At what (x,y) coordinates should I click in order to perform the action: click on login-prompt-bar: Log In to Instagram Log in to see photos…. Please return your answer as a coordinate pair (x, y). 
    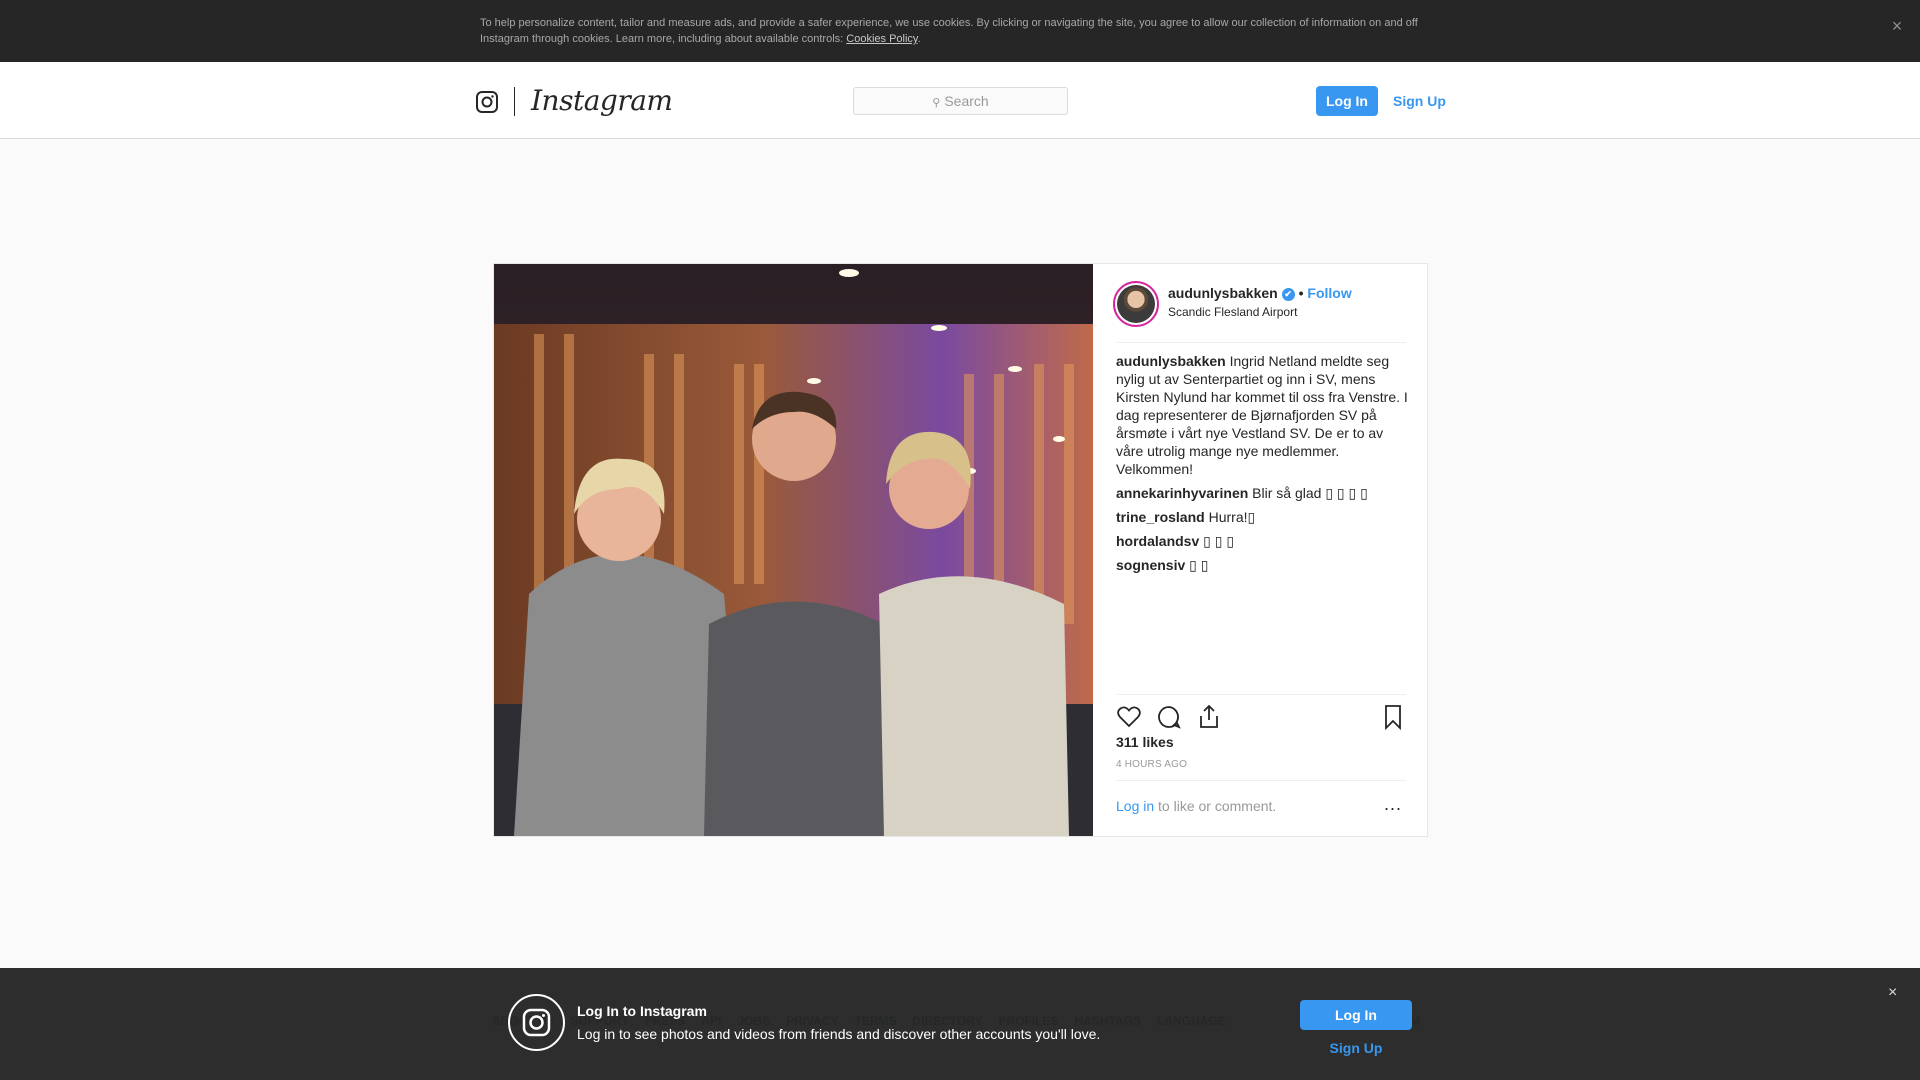
    Looking at the image, I should click on (960, 1024).